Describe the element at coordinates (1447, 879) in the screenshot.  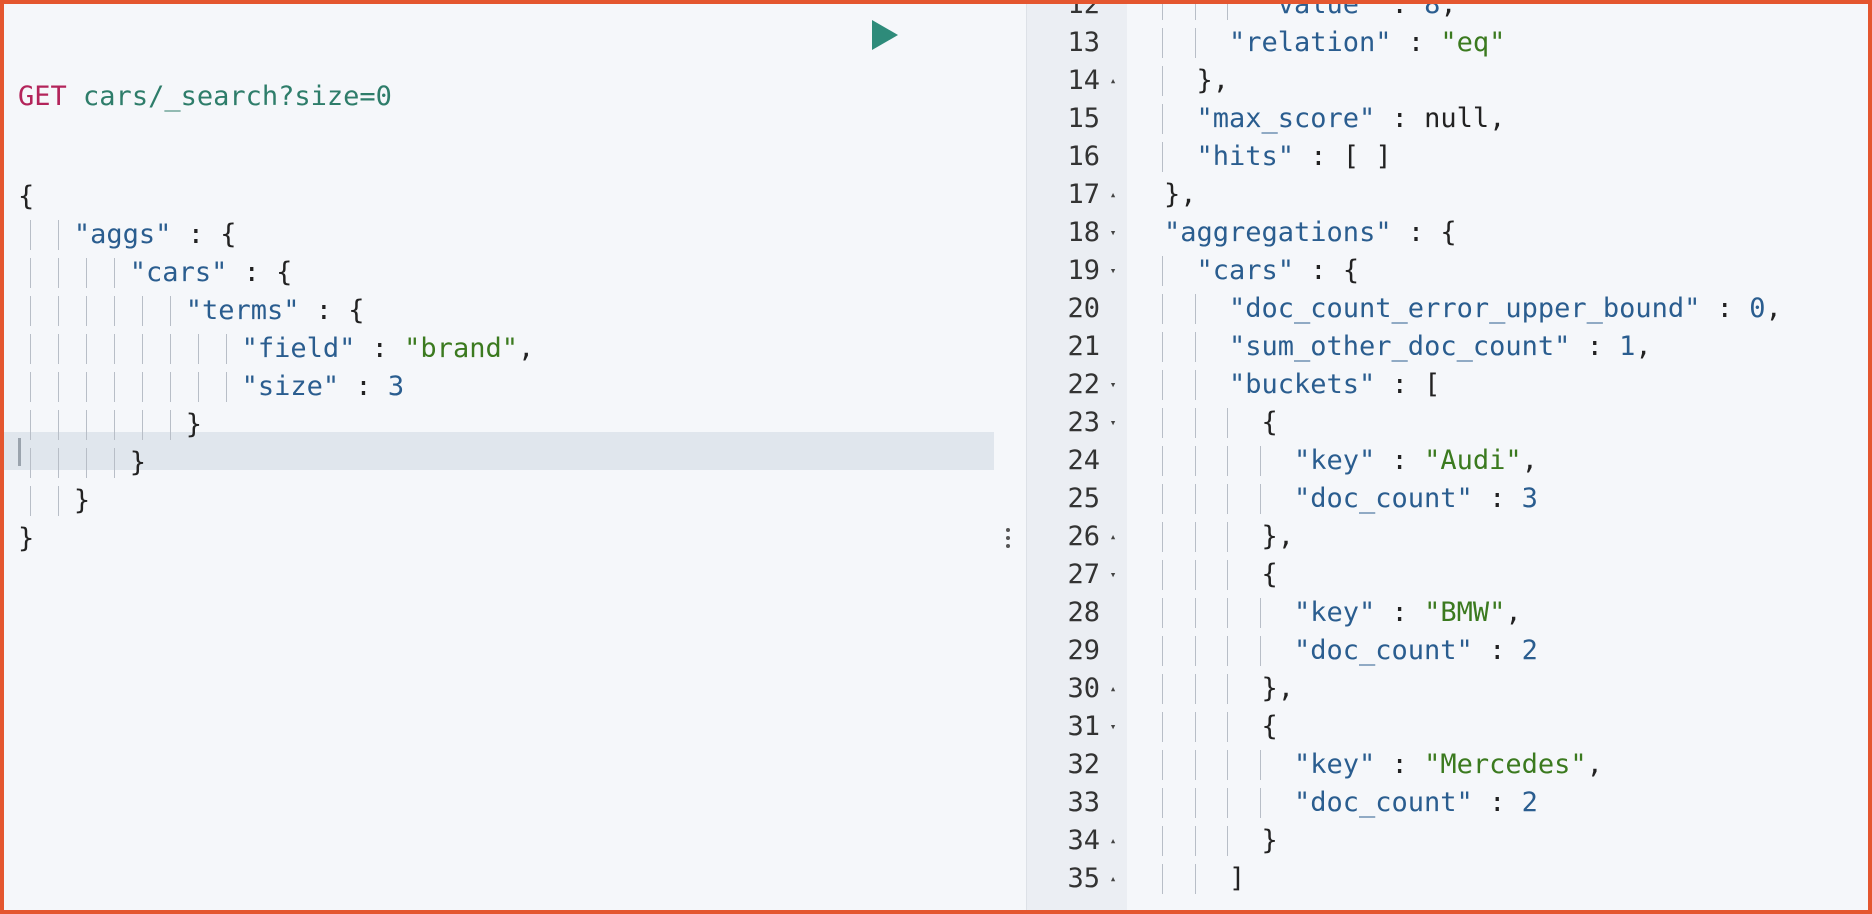
I see `response-line: 35 ▴]` at that location.